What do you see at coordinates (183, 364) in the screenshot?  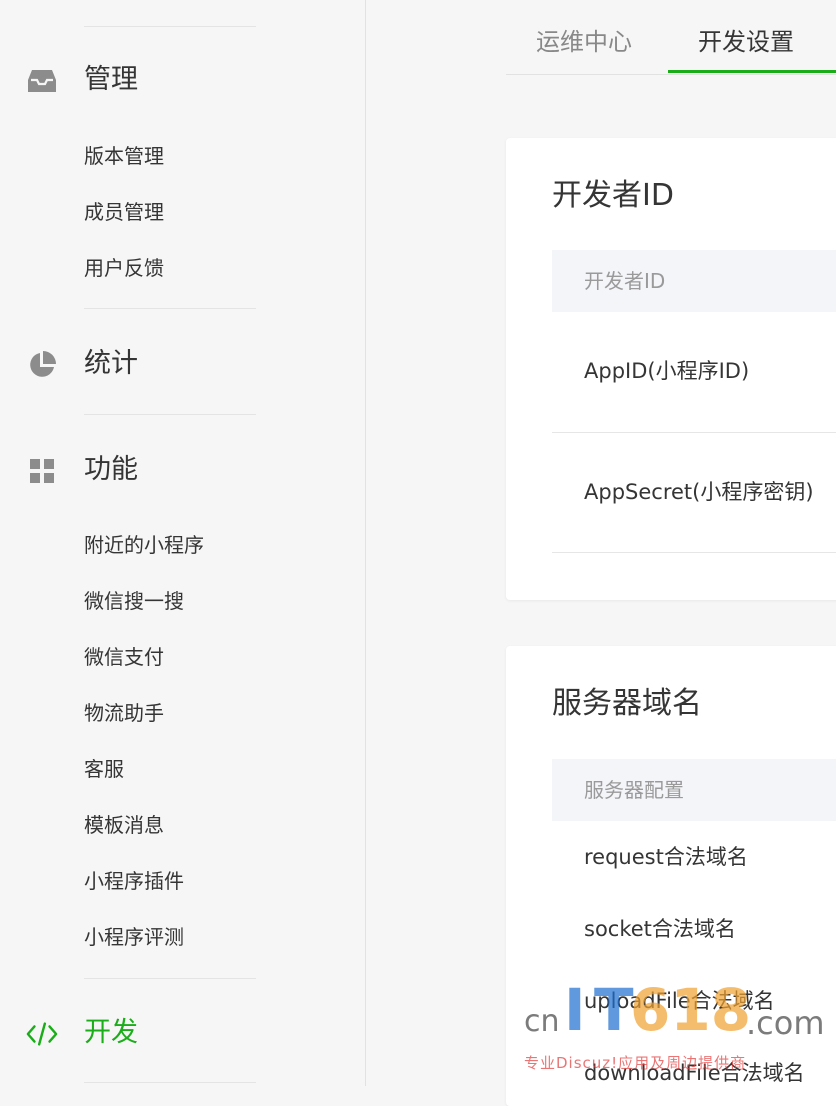 I see `sidebar-section-stats: 统计` at bounding box center [183, 364].